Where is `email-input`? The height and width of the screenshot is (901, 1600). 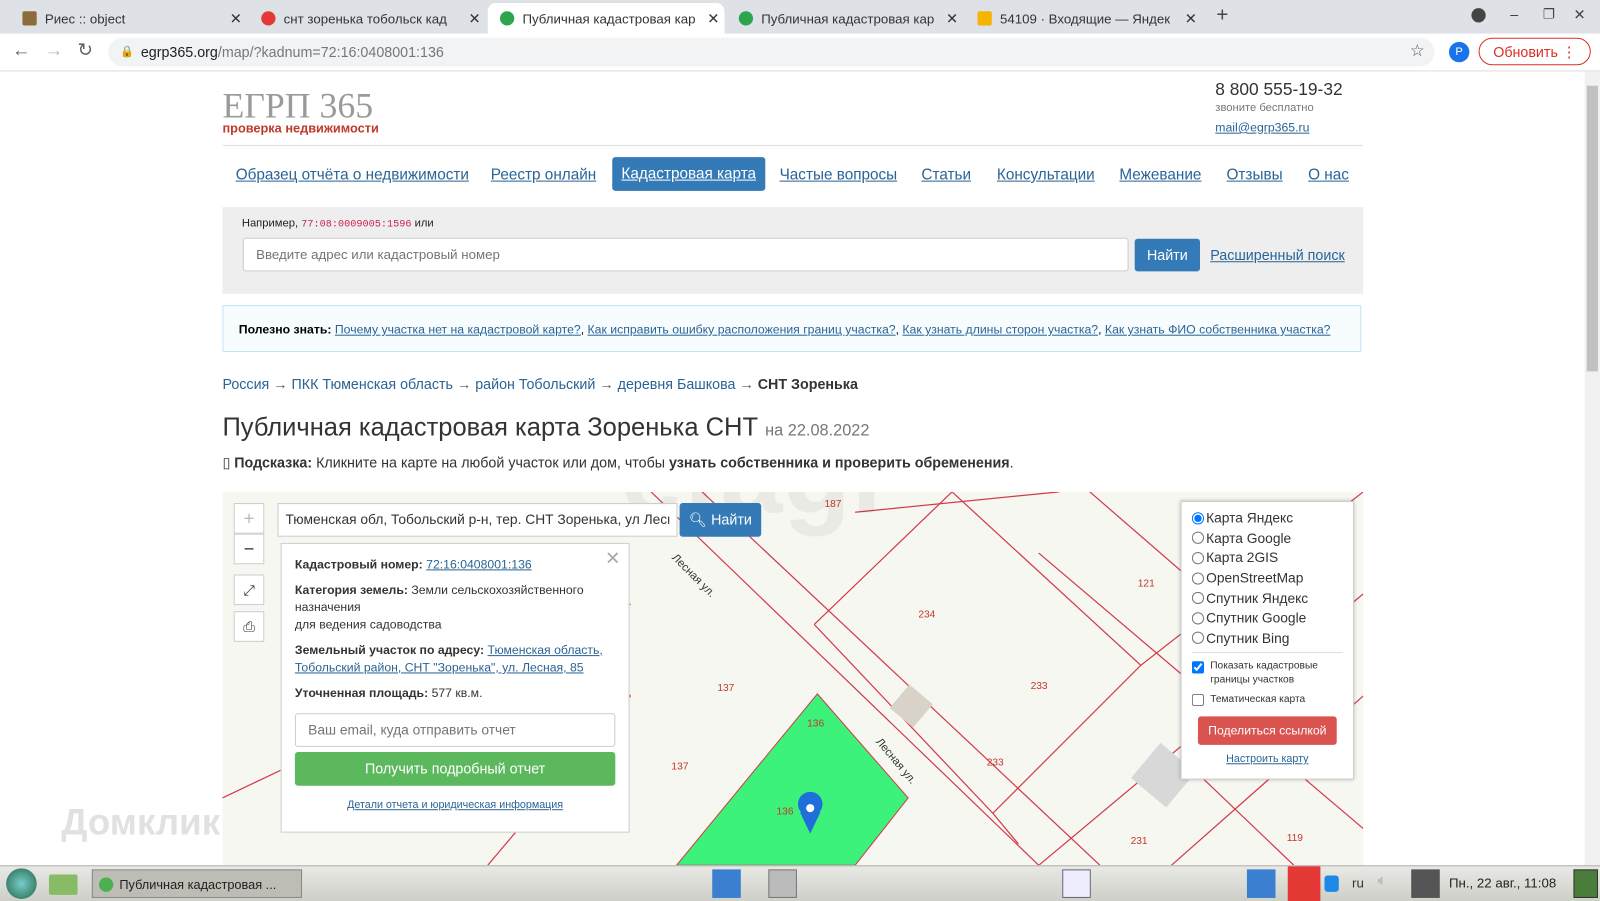
email-input is located at coordinates (455, 730).